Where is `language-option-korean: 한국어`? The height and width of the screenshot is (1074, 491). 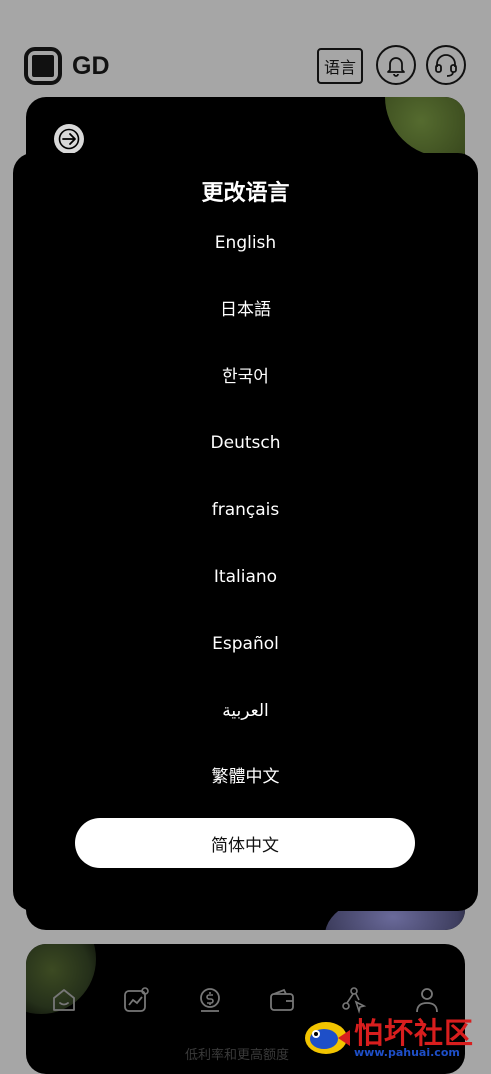 language-option-korean: 한국어 is located at coordinates (245, 377).